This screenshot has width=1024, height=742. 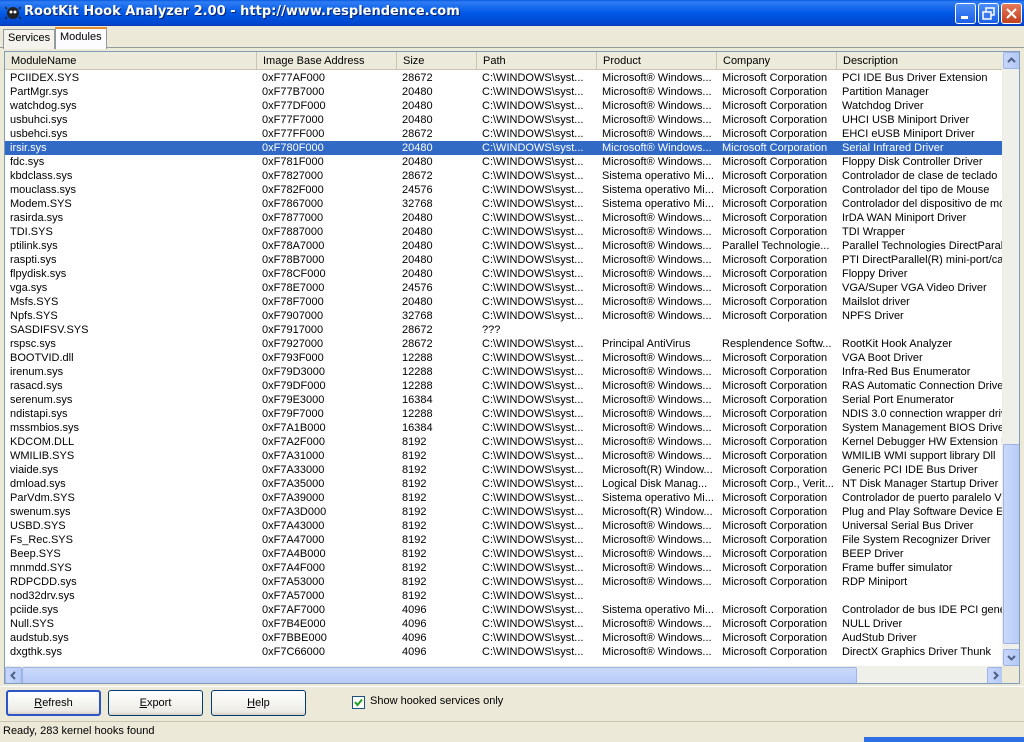 I want to click on hooked-only-label: Show hooked services only, so click(x=436, y=701).